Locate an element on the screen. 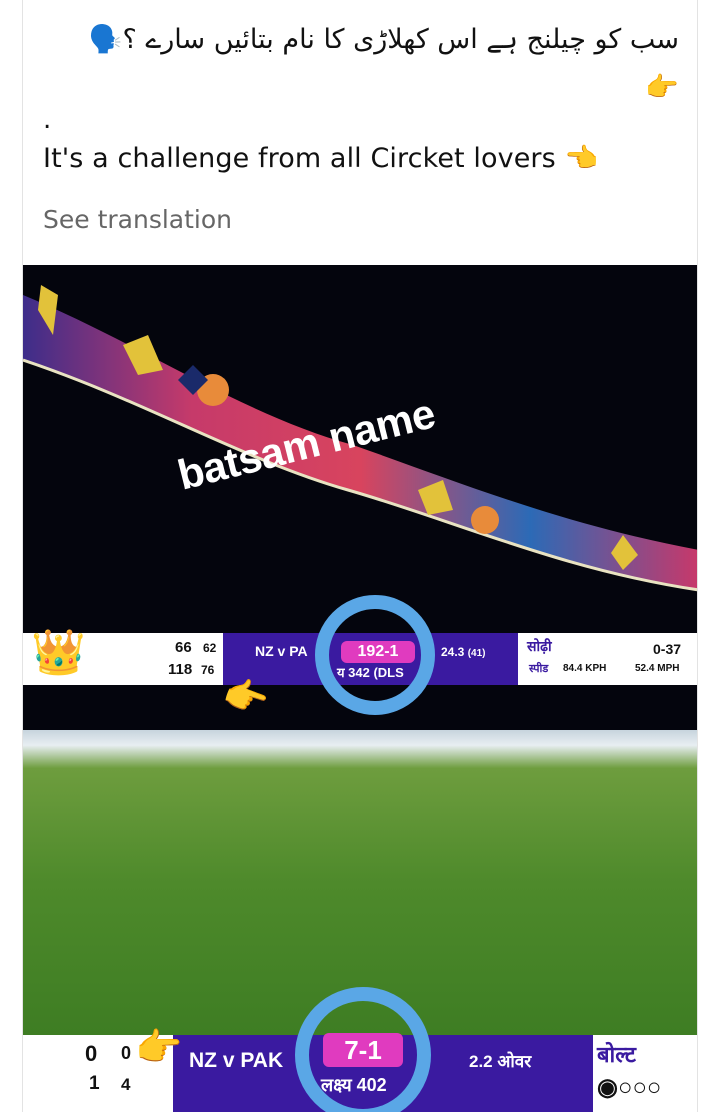 The width and height of the screenshot is (720, 1112). crown-emoji: 👑 is located at coordinates (58, 652).